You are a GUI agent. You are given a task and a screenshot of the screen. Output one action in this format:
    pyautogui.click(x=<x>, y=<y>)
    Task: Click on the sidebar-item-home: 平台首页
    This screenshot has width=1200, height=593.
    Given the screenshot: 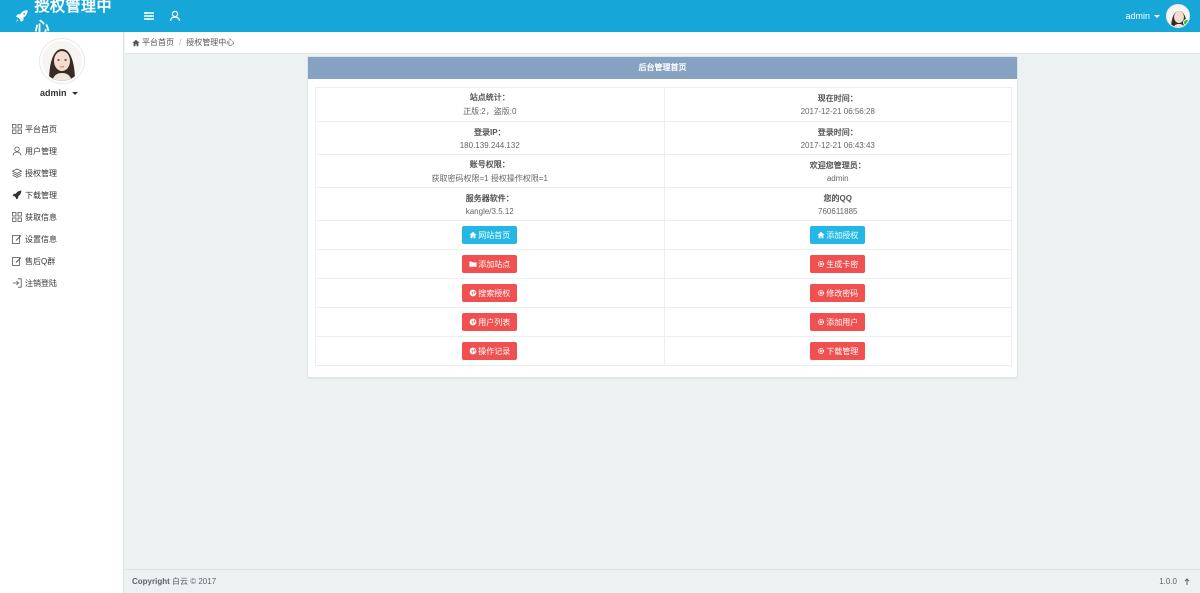 What is the action you would take?
    pyautogui.click(x=62, y=129)
    